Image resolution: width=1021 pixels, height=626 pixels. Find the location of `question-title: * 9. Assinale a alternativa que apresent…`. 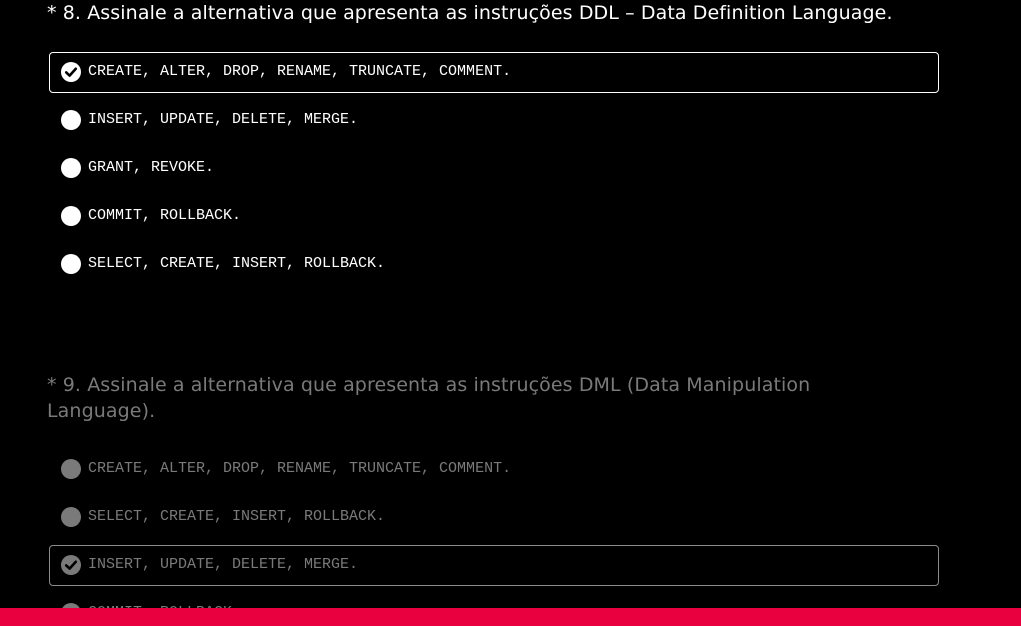

question-title: * 9. Assinale a alternativa que apresent… is located at coordinates (429, 398).